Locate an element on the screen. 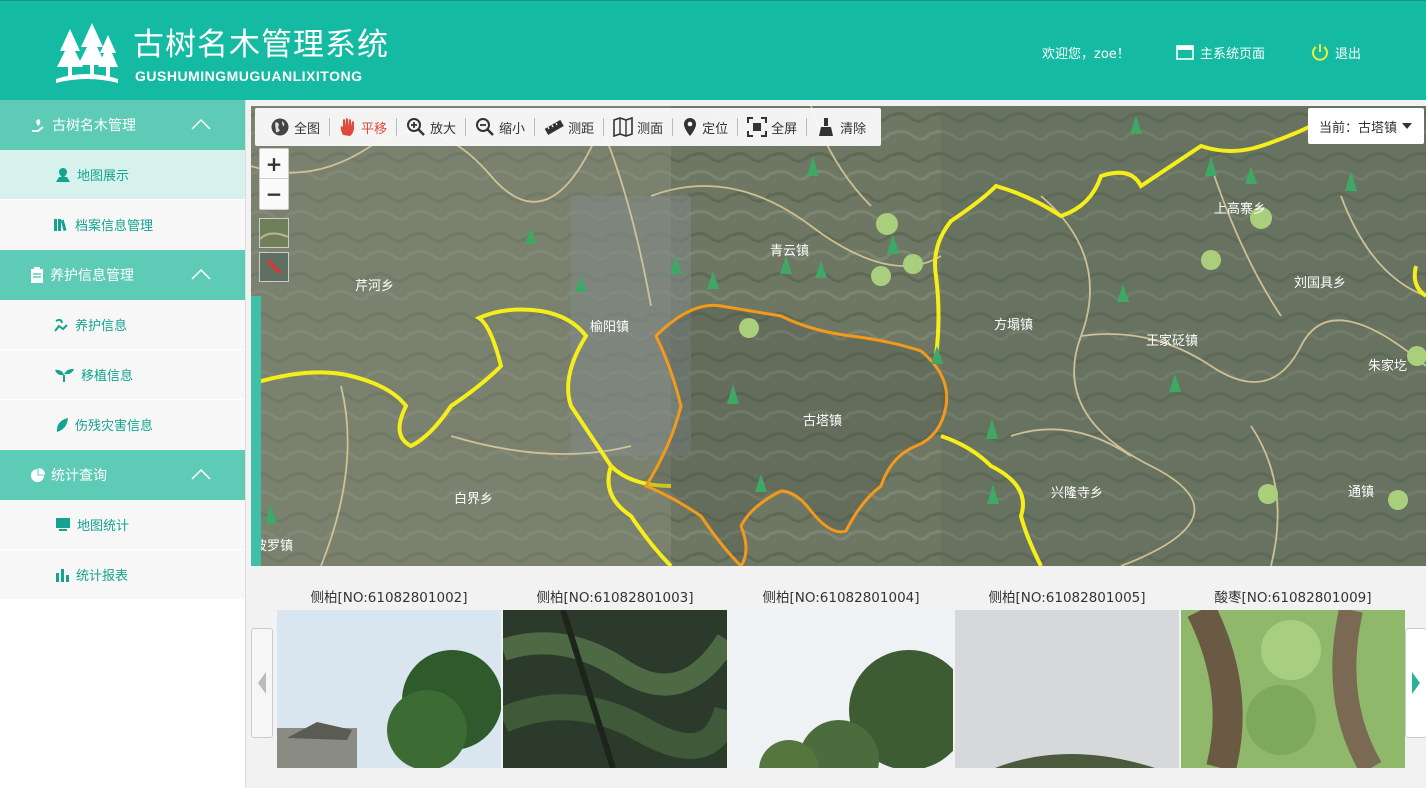  map-pin-icon is located at coordinates (63, 174).